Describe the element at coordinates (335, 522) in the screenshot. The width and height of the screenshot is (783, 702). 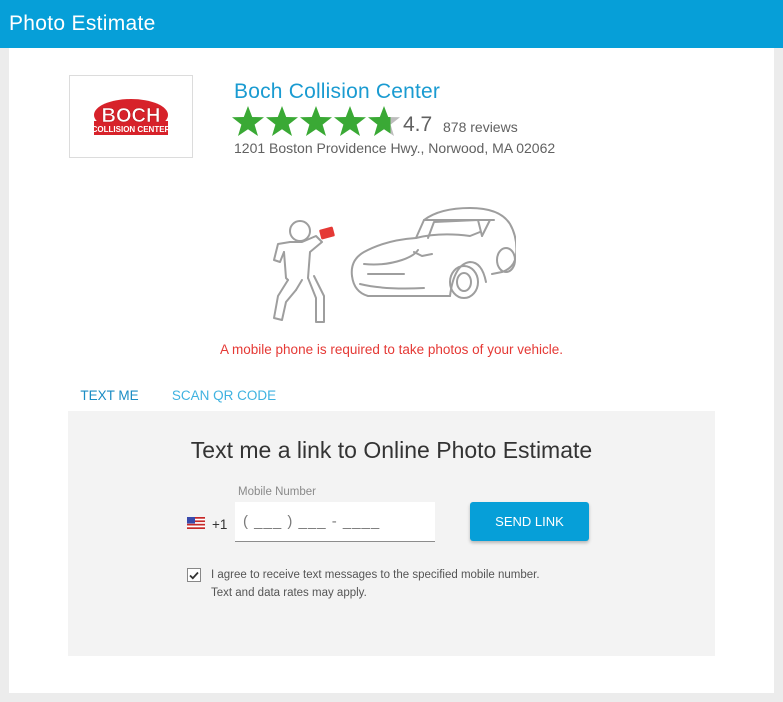
I see `mobile-number-input` at that location.